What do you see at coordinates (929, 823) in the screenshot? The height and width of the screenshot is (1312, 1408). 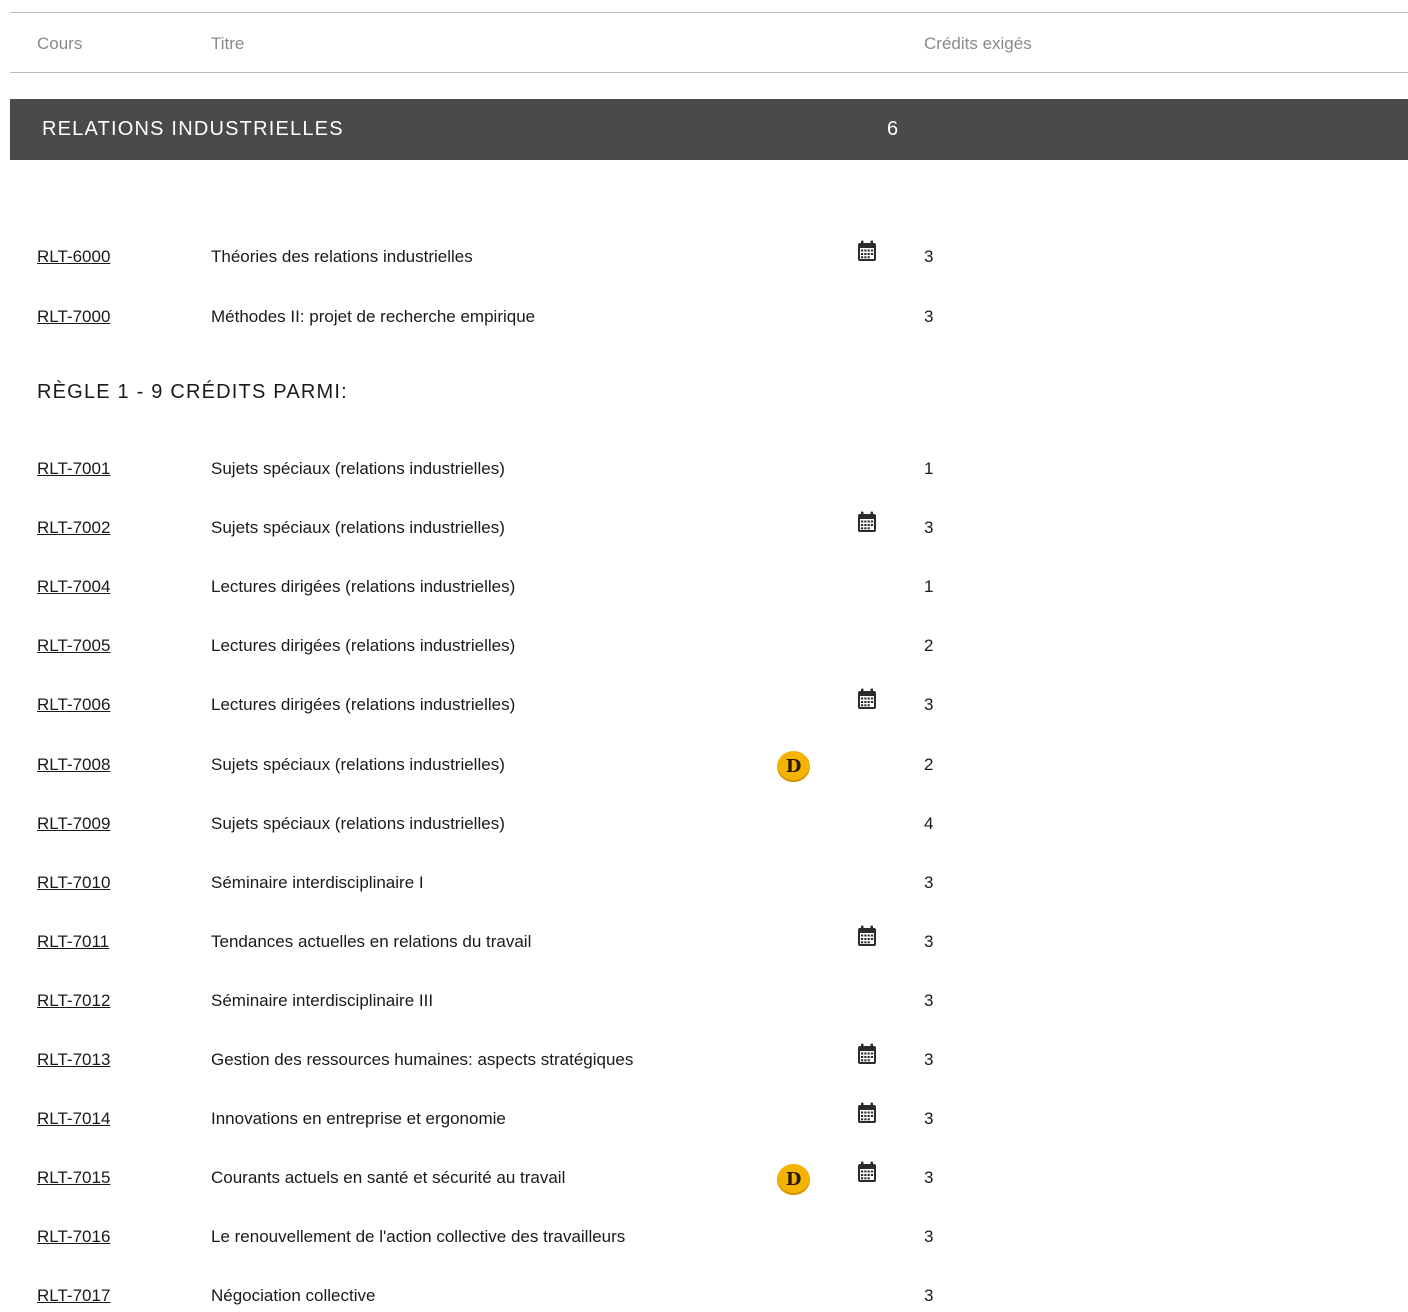 I see `course-credits: 4` at bounding box center [929, 823].